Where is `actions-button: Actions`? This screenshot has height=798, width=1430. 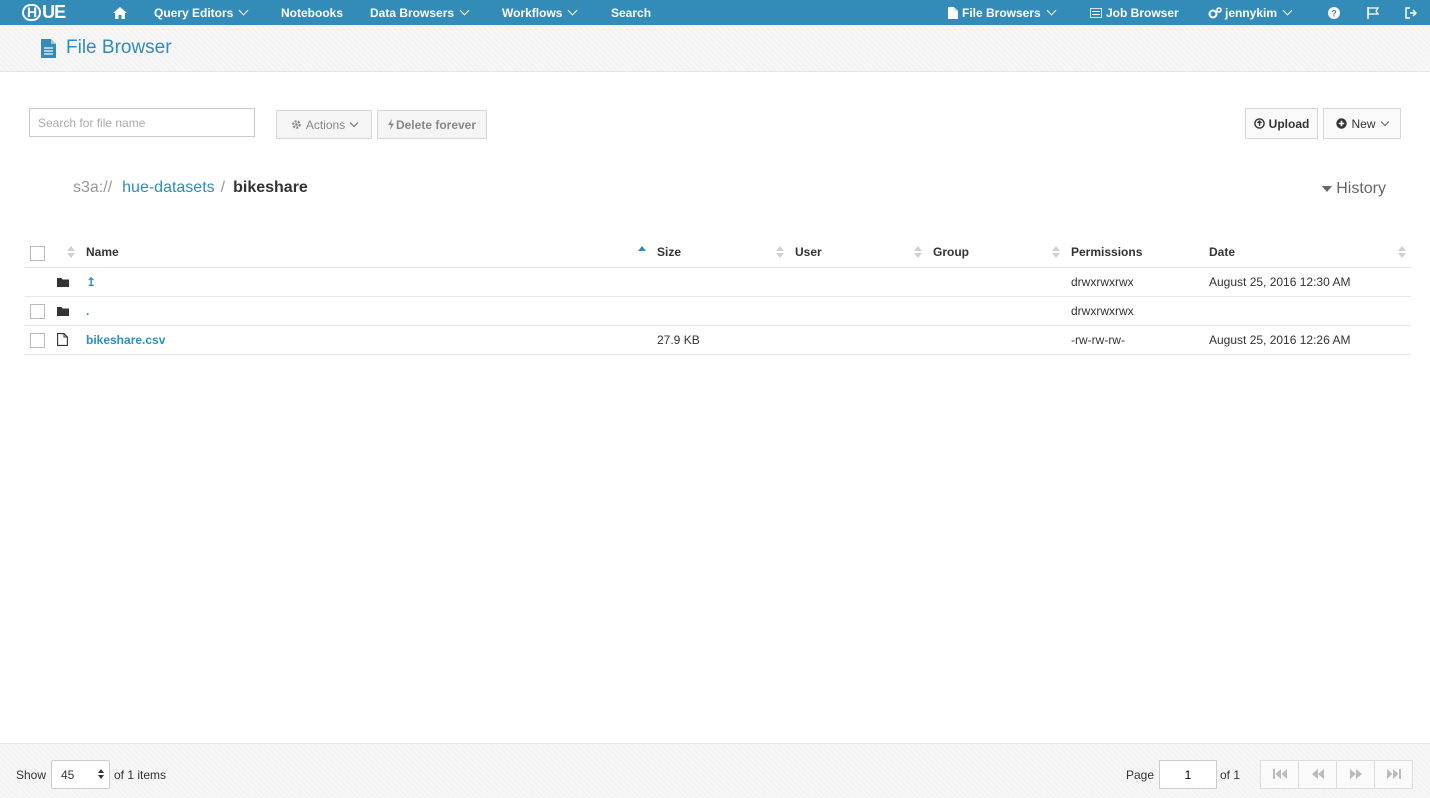
actions-button: Actions is located at coordinates (324, 124).